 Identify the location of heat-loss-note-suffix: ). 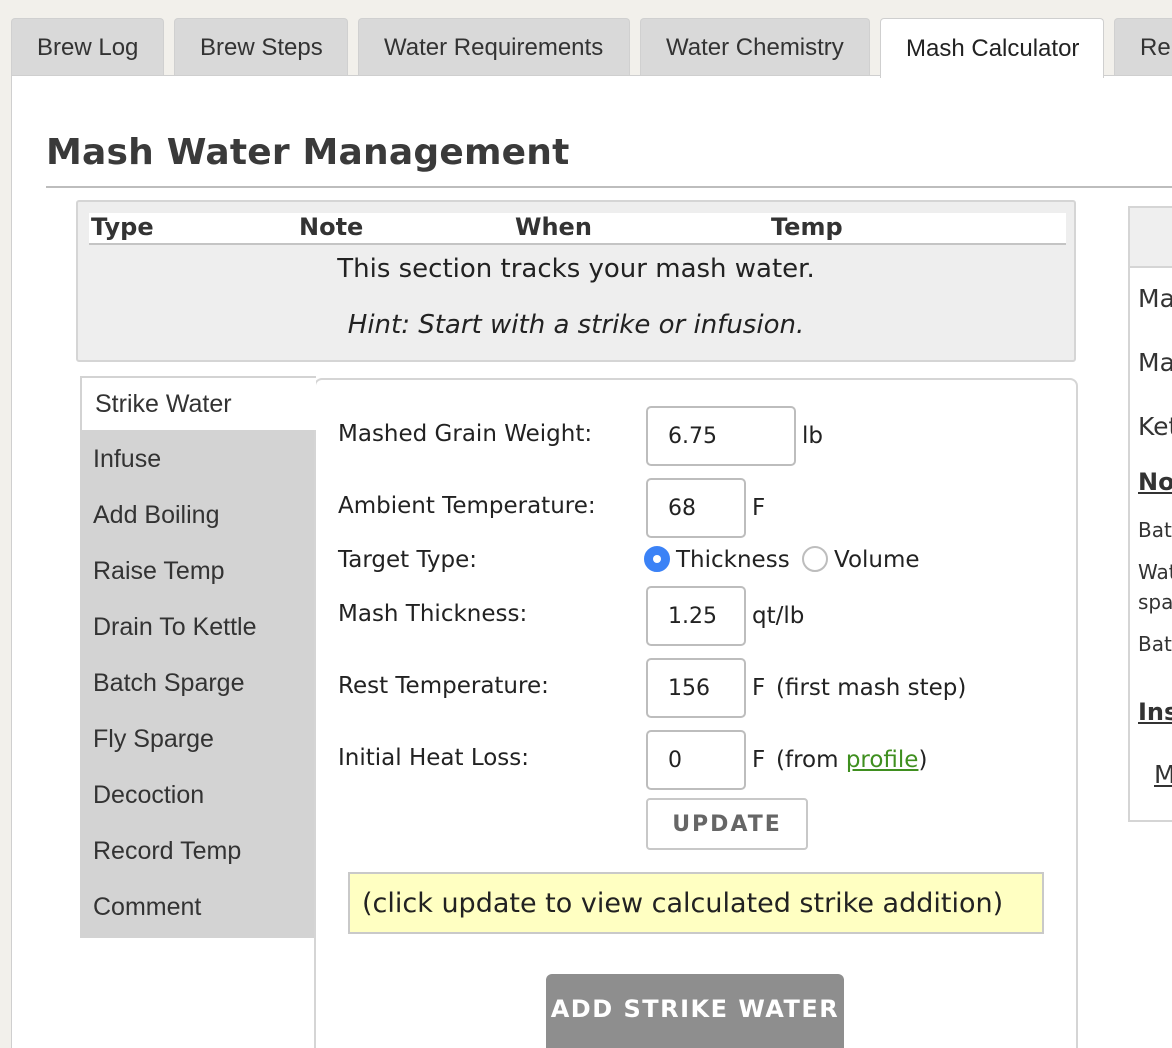
(923, 760).